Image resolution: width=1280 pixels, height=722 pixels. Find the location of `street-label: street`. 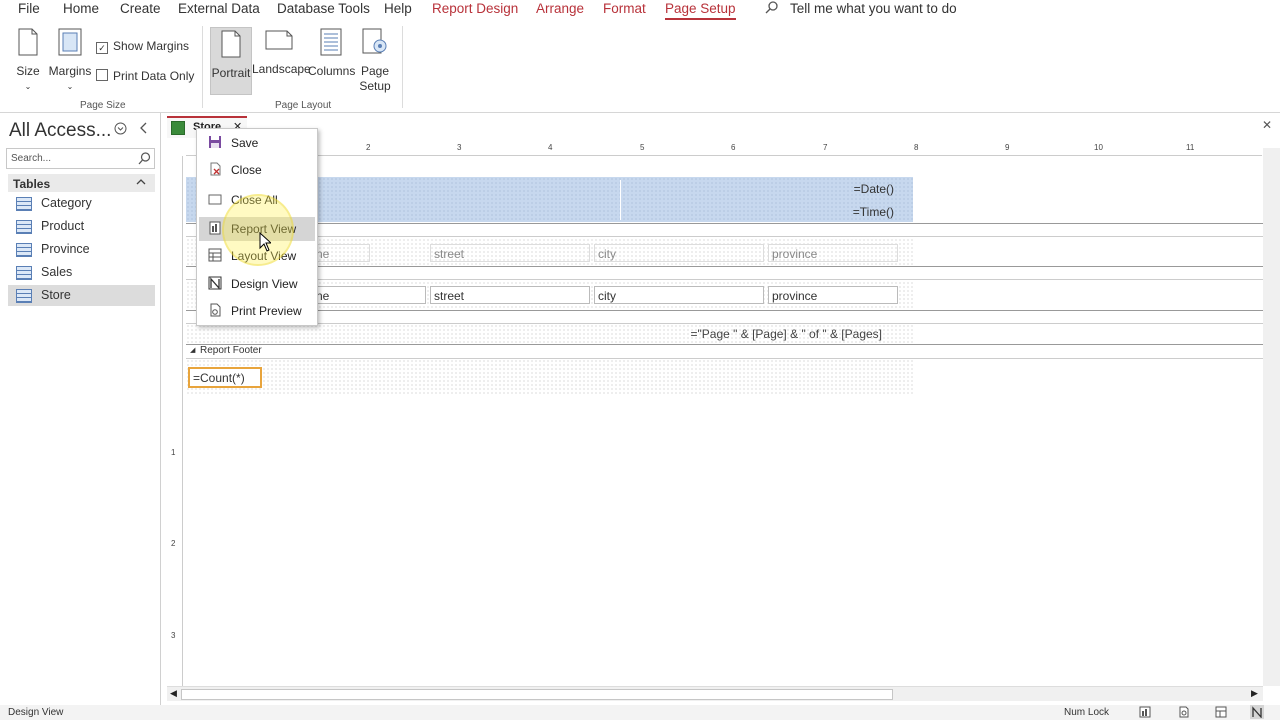

street-label: street is located at coordinates (510, 253).